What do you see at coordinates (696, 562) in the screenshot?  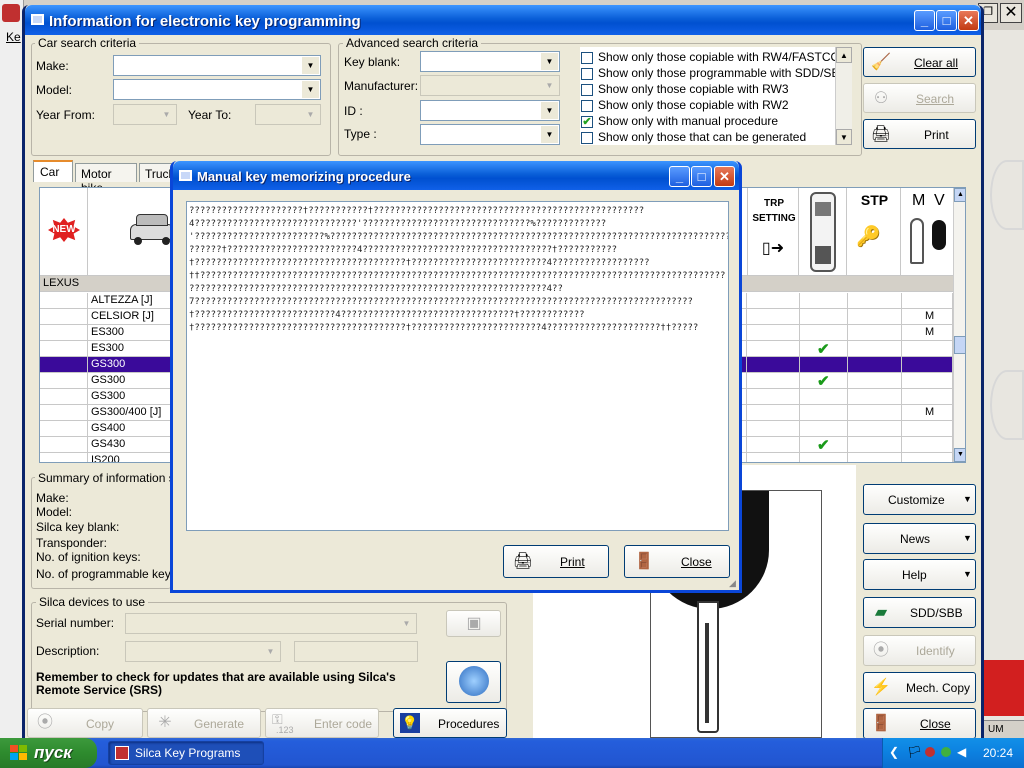 I see `dialog-close-label: Close` at bounding box center [696, 562].